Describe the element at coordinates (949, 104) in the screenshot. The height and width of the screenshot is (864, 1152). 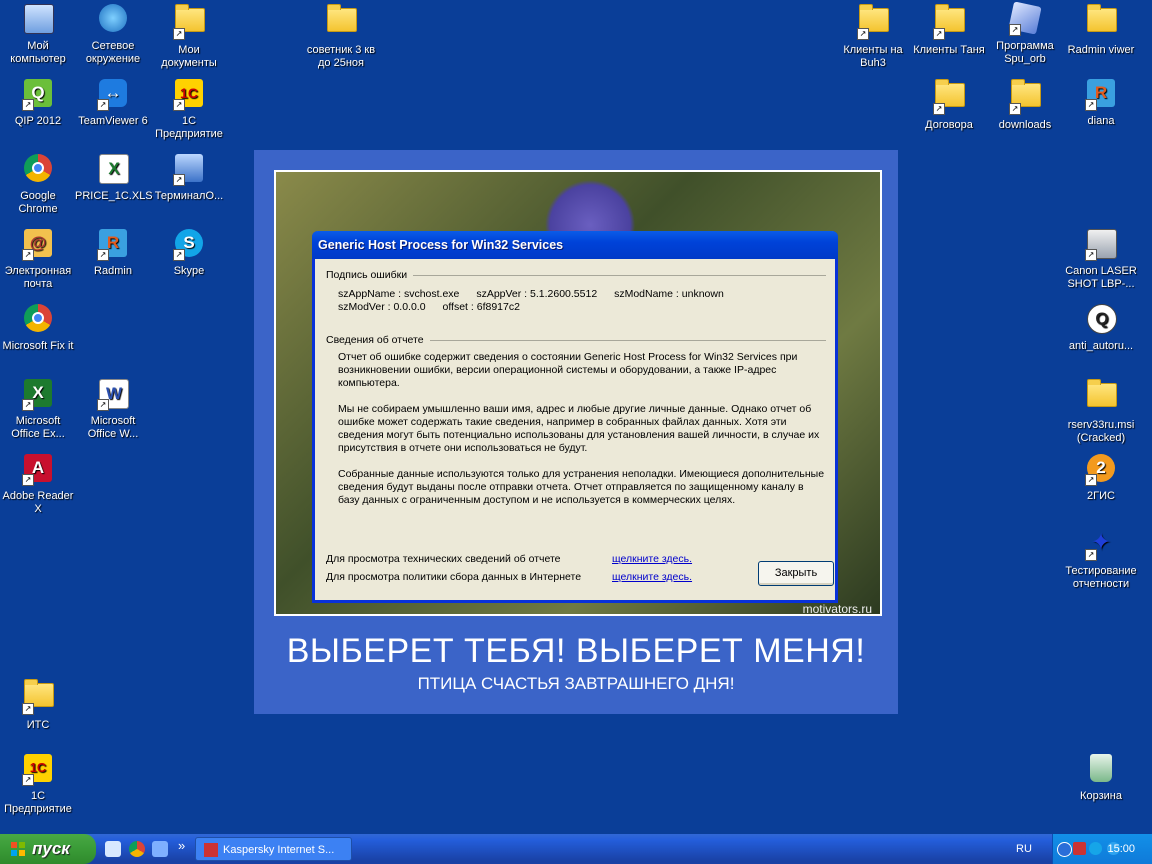
I see `desktop-icon-dogovora: ↗ Договора` at that location.